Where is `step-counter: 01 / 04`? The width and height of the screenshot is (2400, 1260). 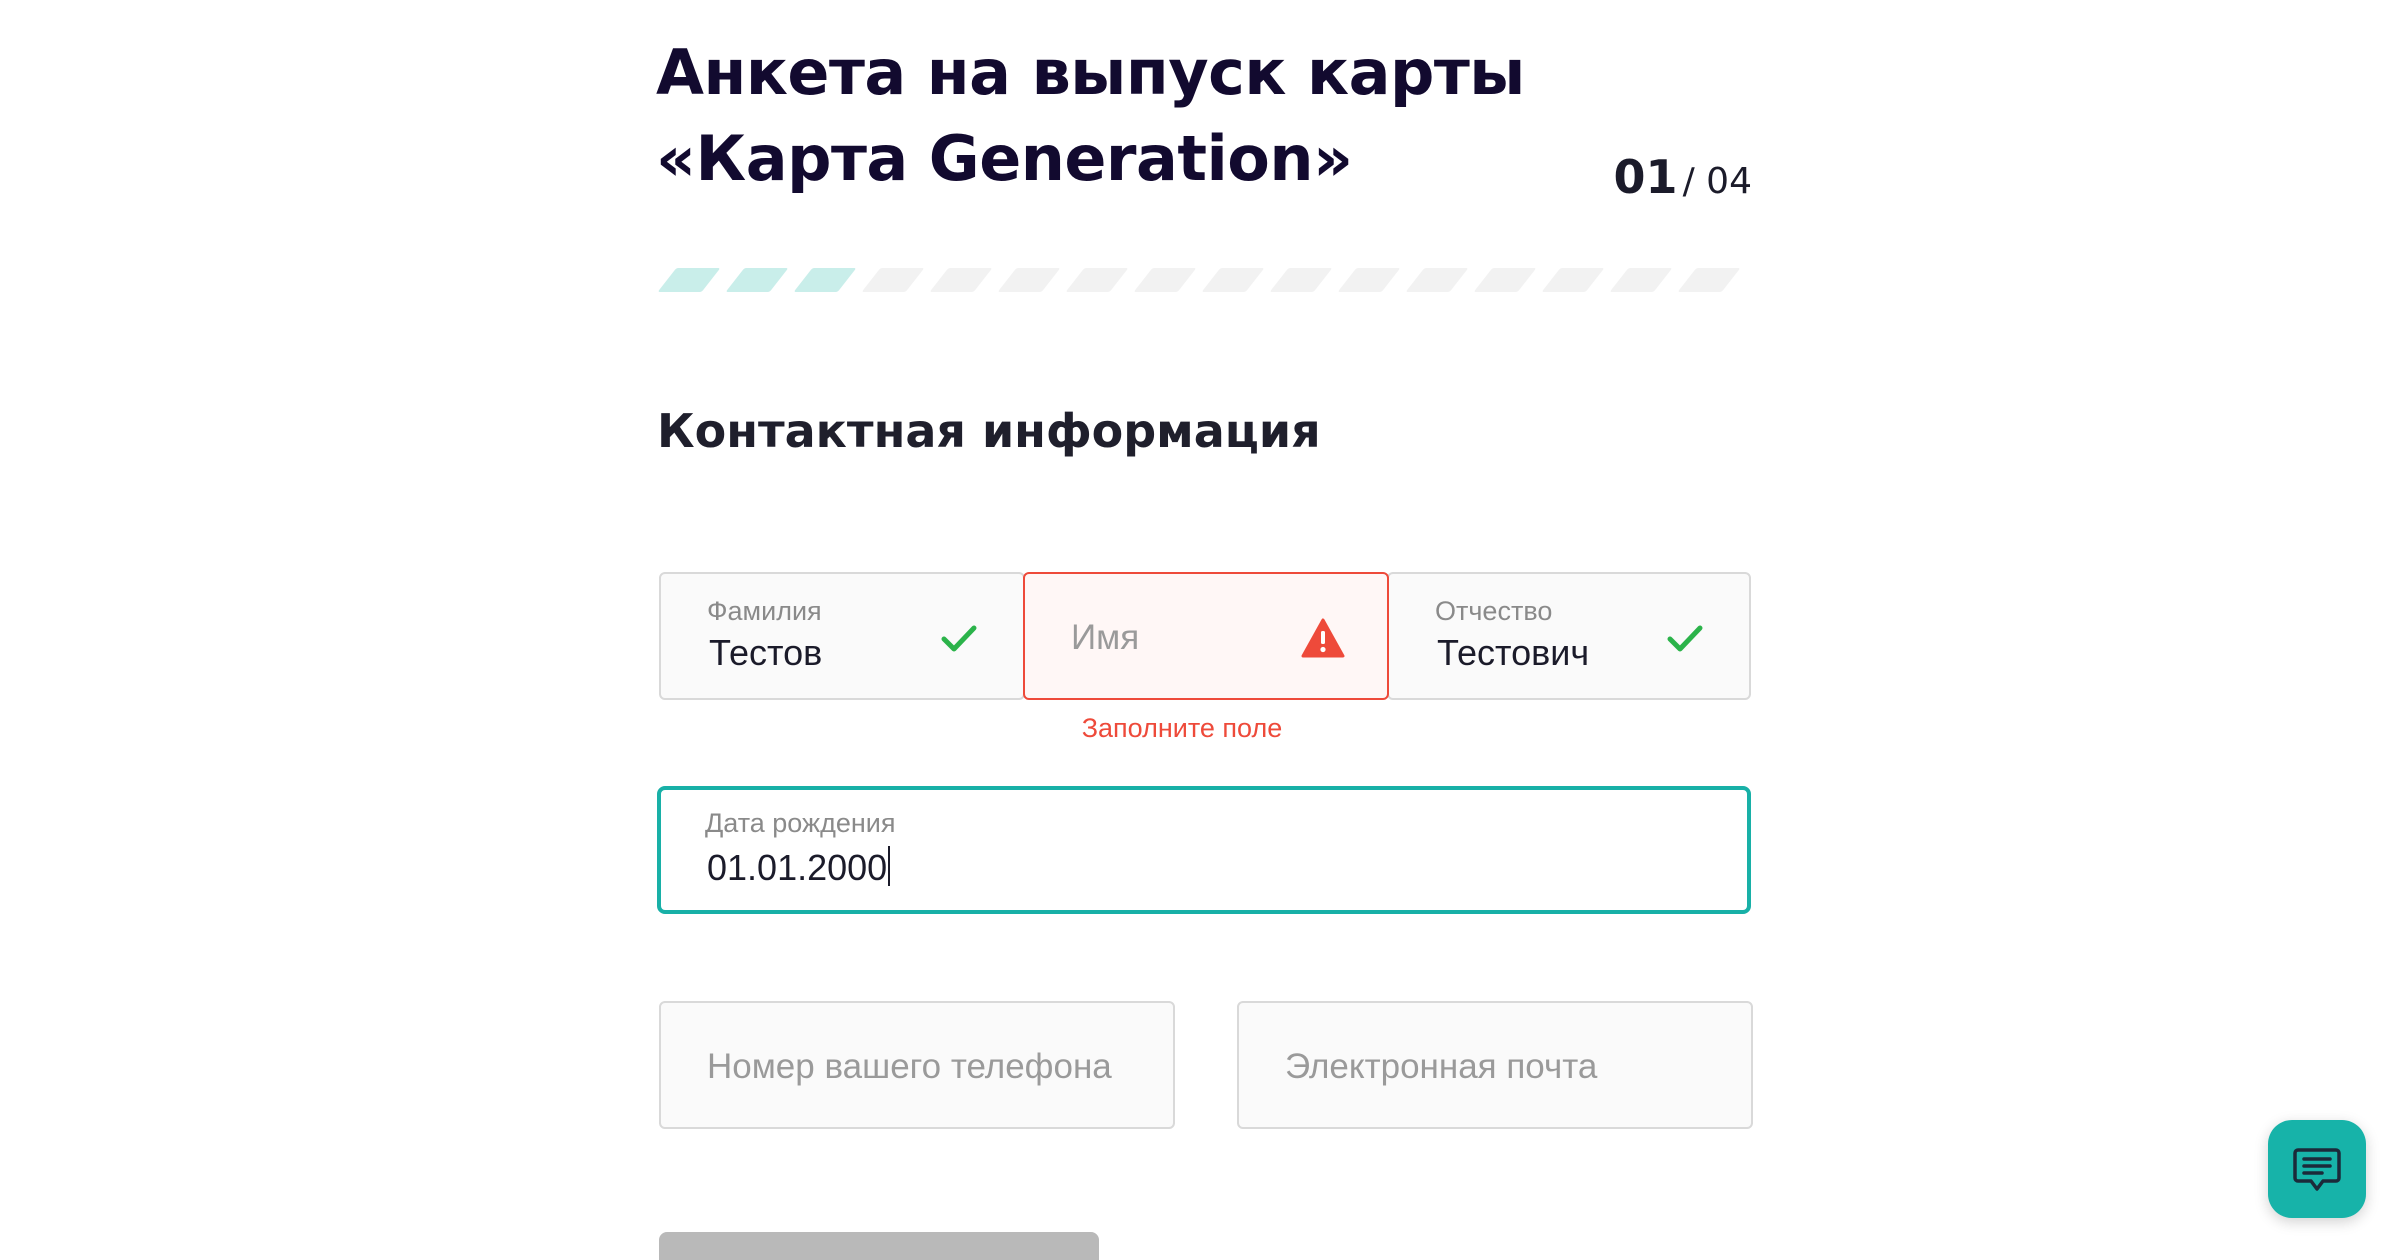 step-counter: 01 / 04 is located at coordinates (1683, 177).